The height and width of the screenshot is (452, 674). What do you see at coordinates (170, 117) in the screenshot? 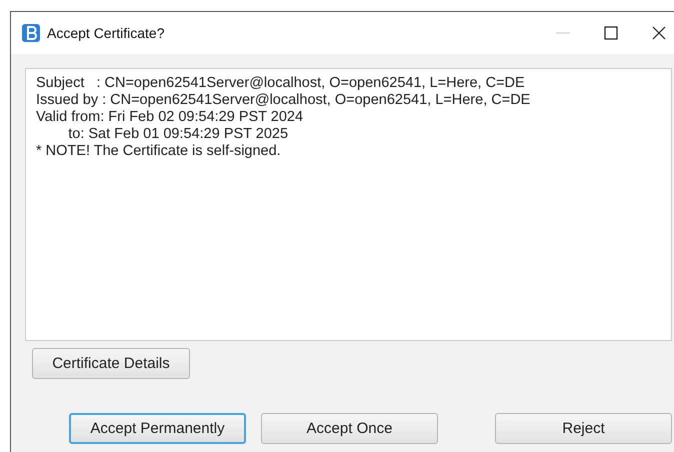
I see `certificate-line: Valid from: Fri Feb 02 09:54:29 PST 2024` at bounding box center [170, 117].